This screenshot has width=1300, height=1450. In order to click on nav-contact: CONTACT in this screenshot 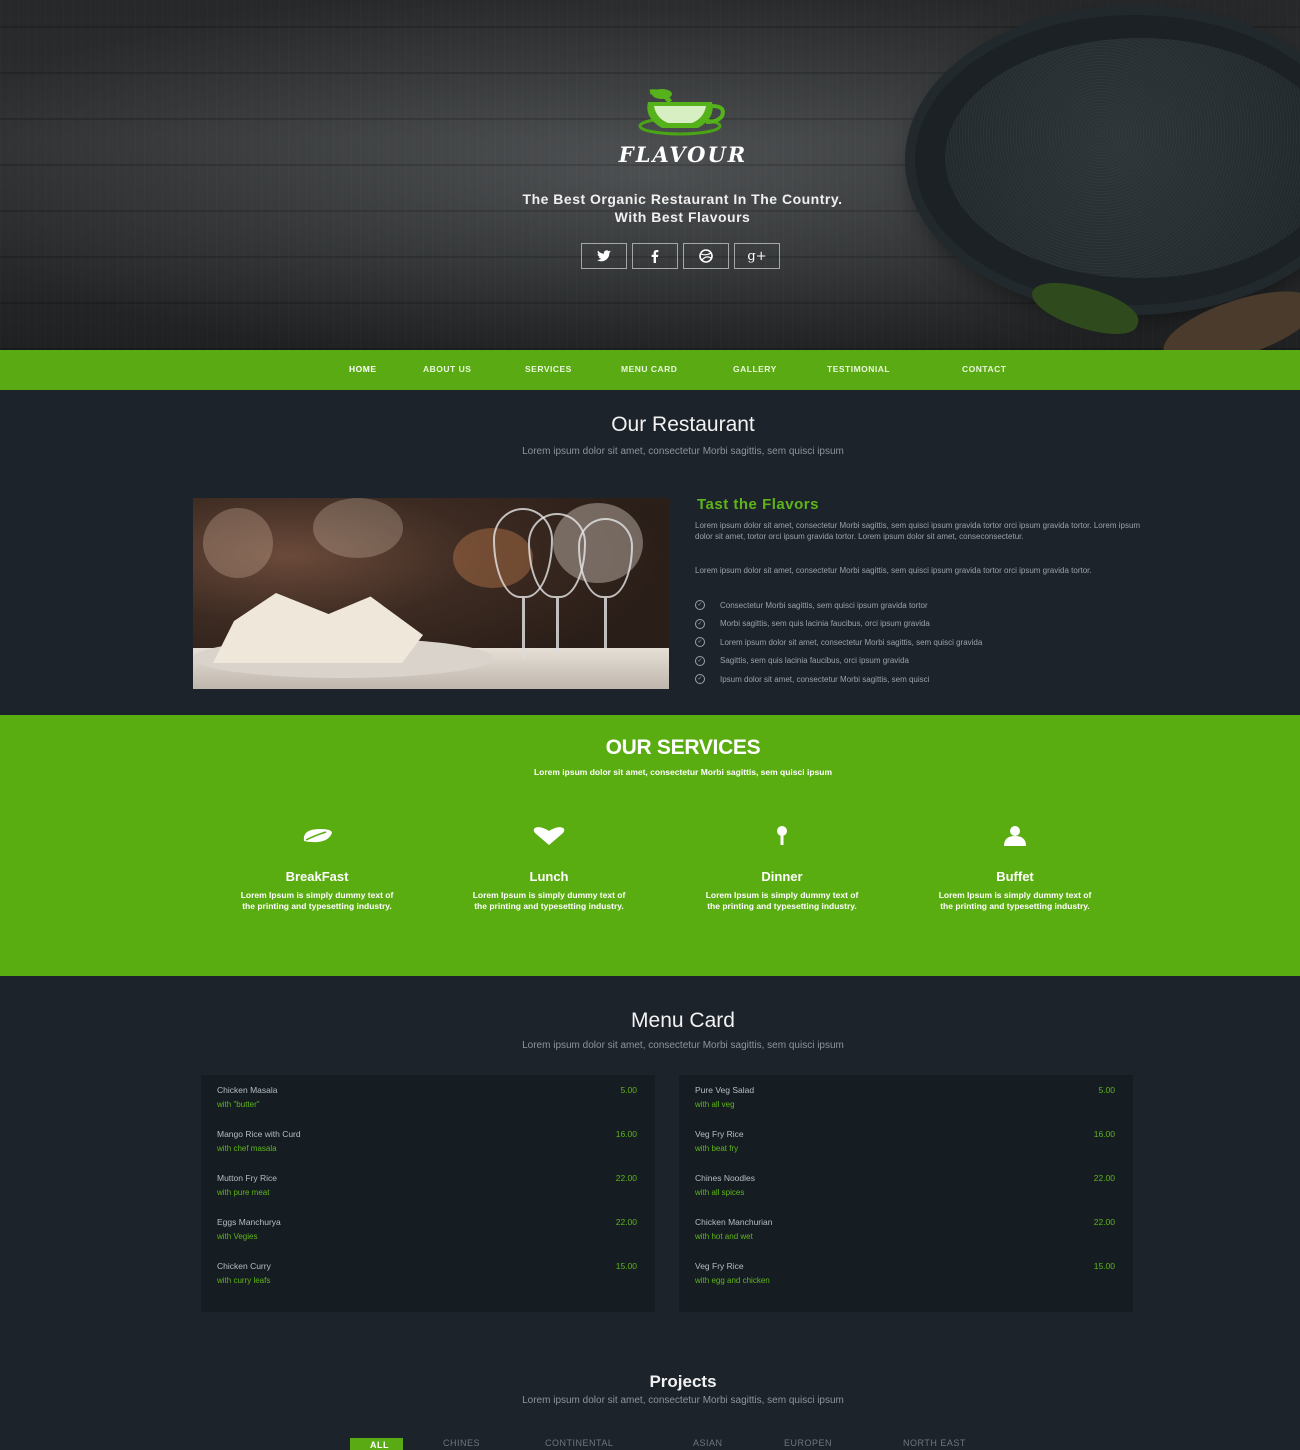, I will do `click(984, 369)`.